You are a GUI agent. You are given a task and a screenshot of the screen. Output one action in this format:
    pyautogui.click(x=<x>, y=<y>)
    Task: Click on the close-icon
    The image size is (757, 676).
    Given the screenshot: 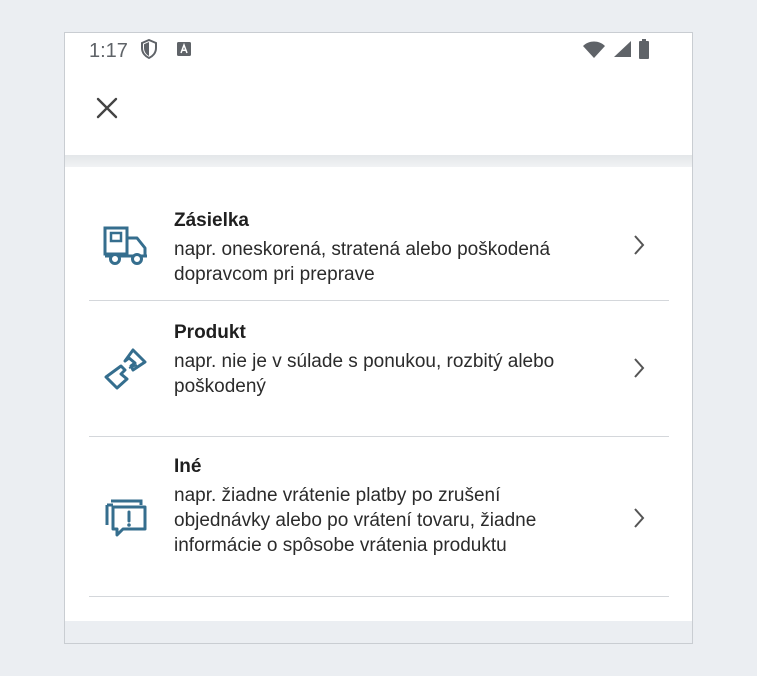 What is the action you would take?
    pyautogui.click(x=107, y=110)
    